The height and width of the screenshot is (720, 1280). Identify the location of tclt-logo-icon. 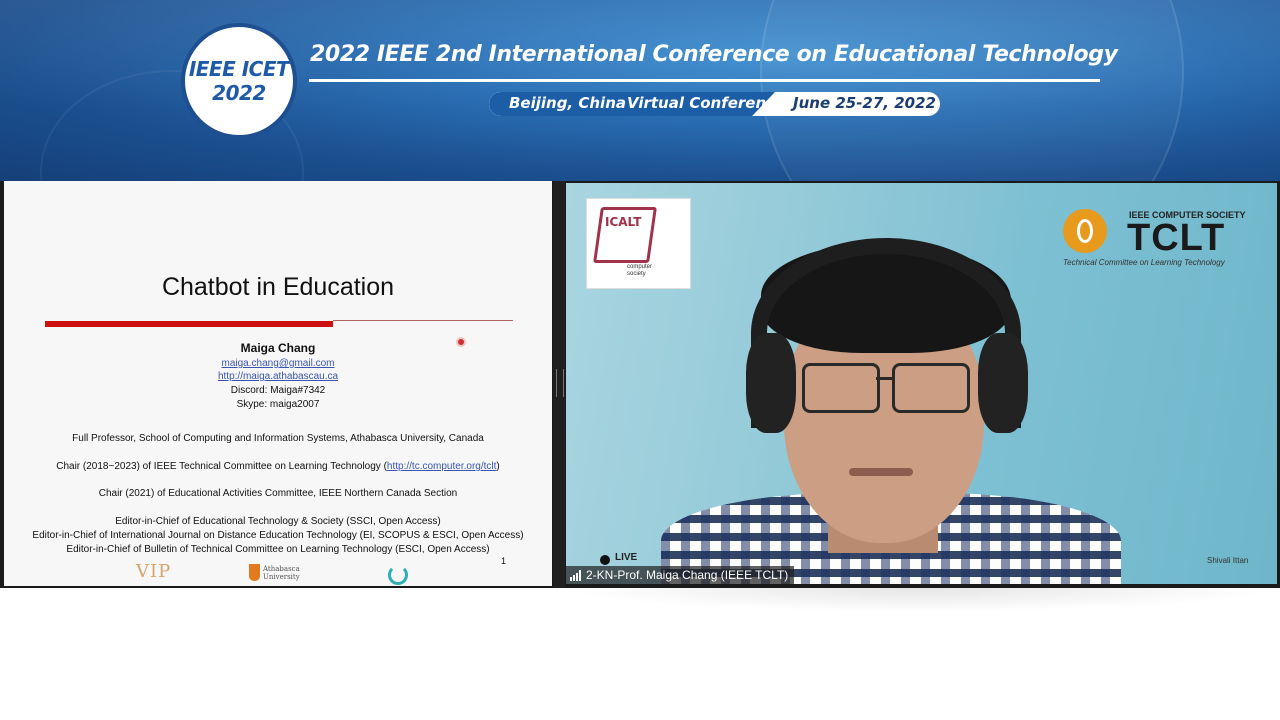
(1085, 231).